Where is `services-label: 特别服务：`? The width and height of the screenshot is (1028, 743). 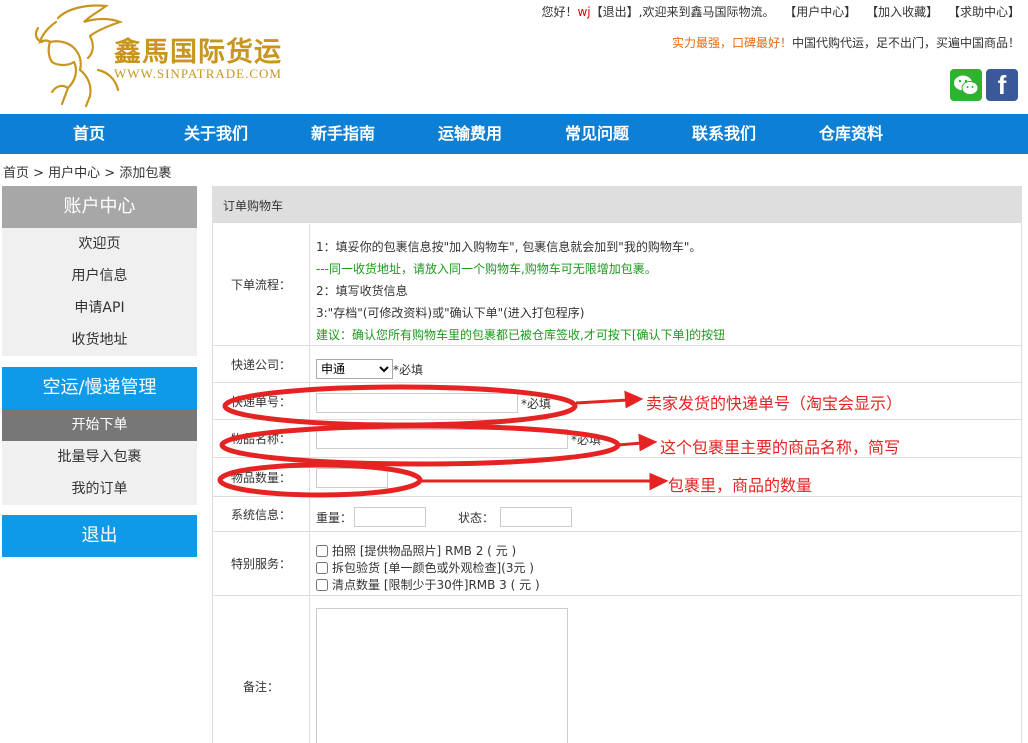
services-label: 特别服务： is located at coordinates (261, 563).